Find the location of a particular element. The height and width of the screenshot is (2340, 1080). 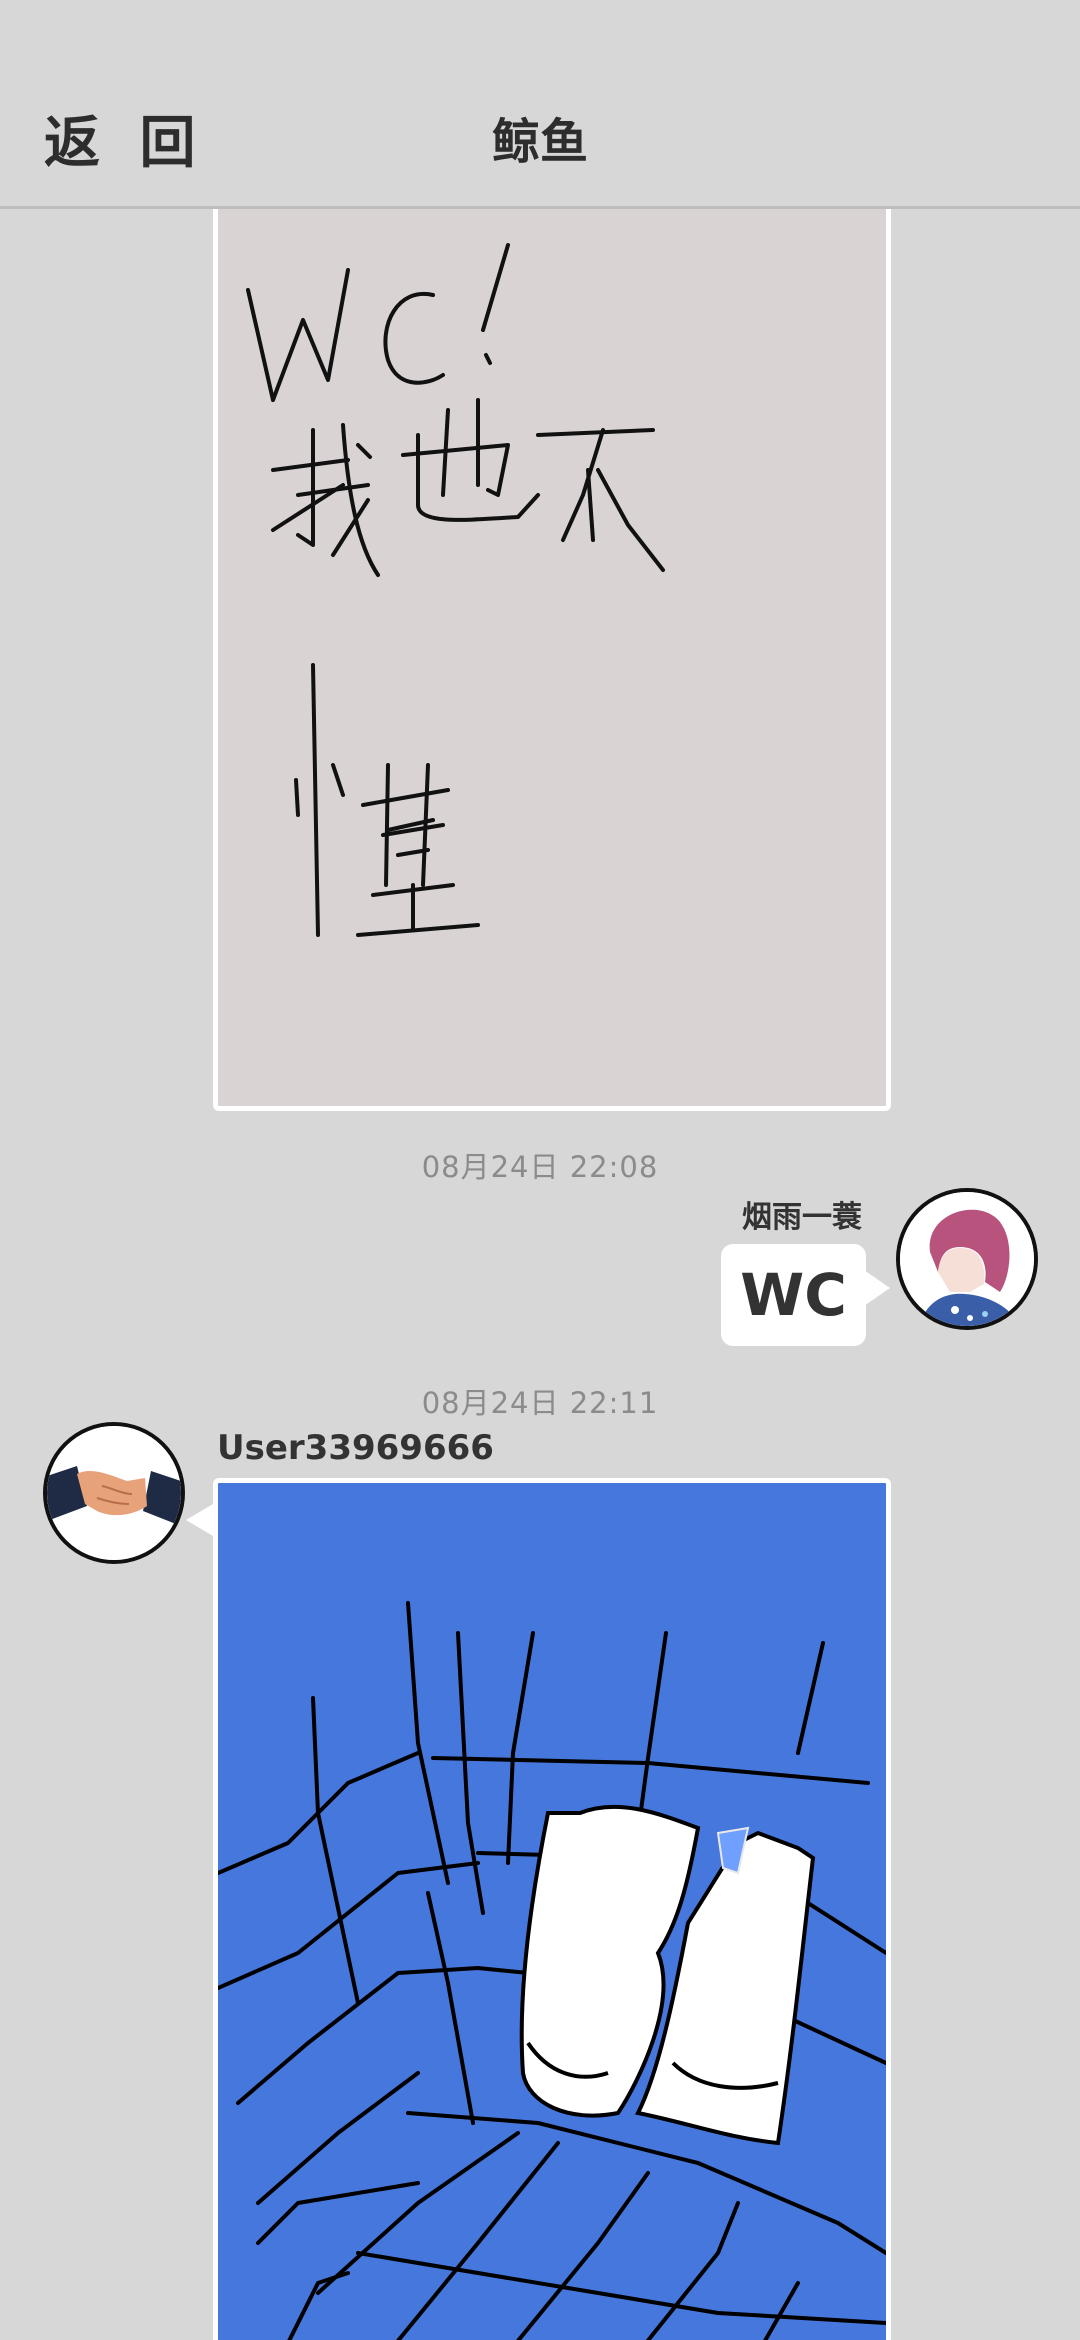

chat-title: 鲸鱼 is located at coordinates (539, 142).